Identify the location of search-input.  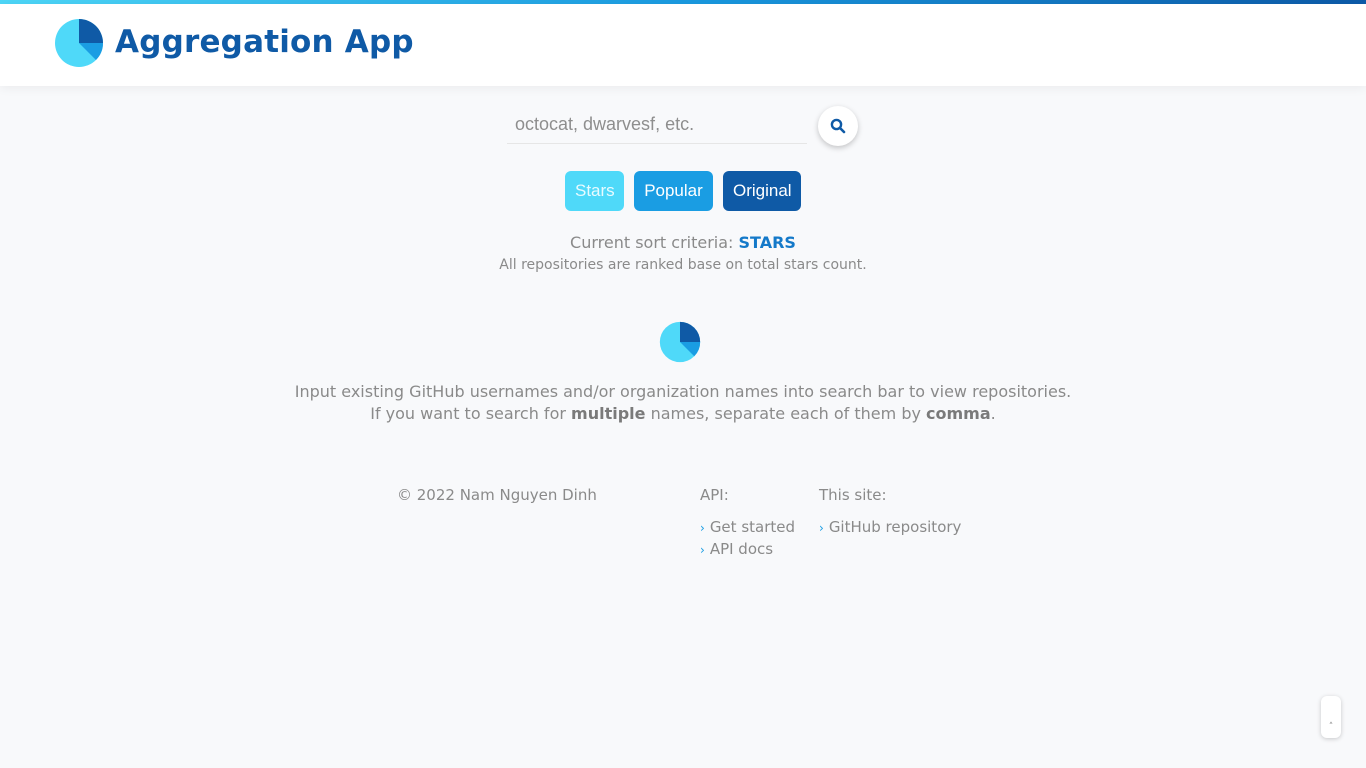
(657, 125).